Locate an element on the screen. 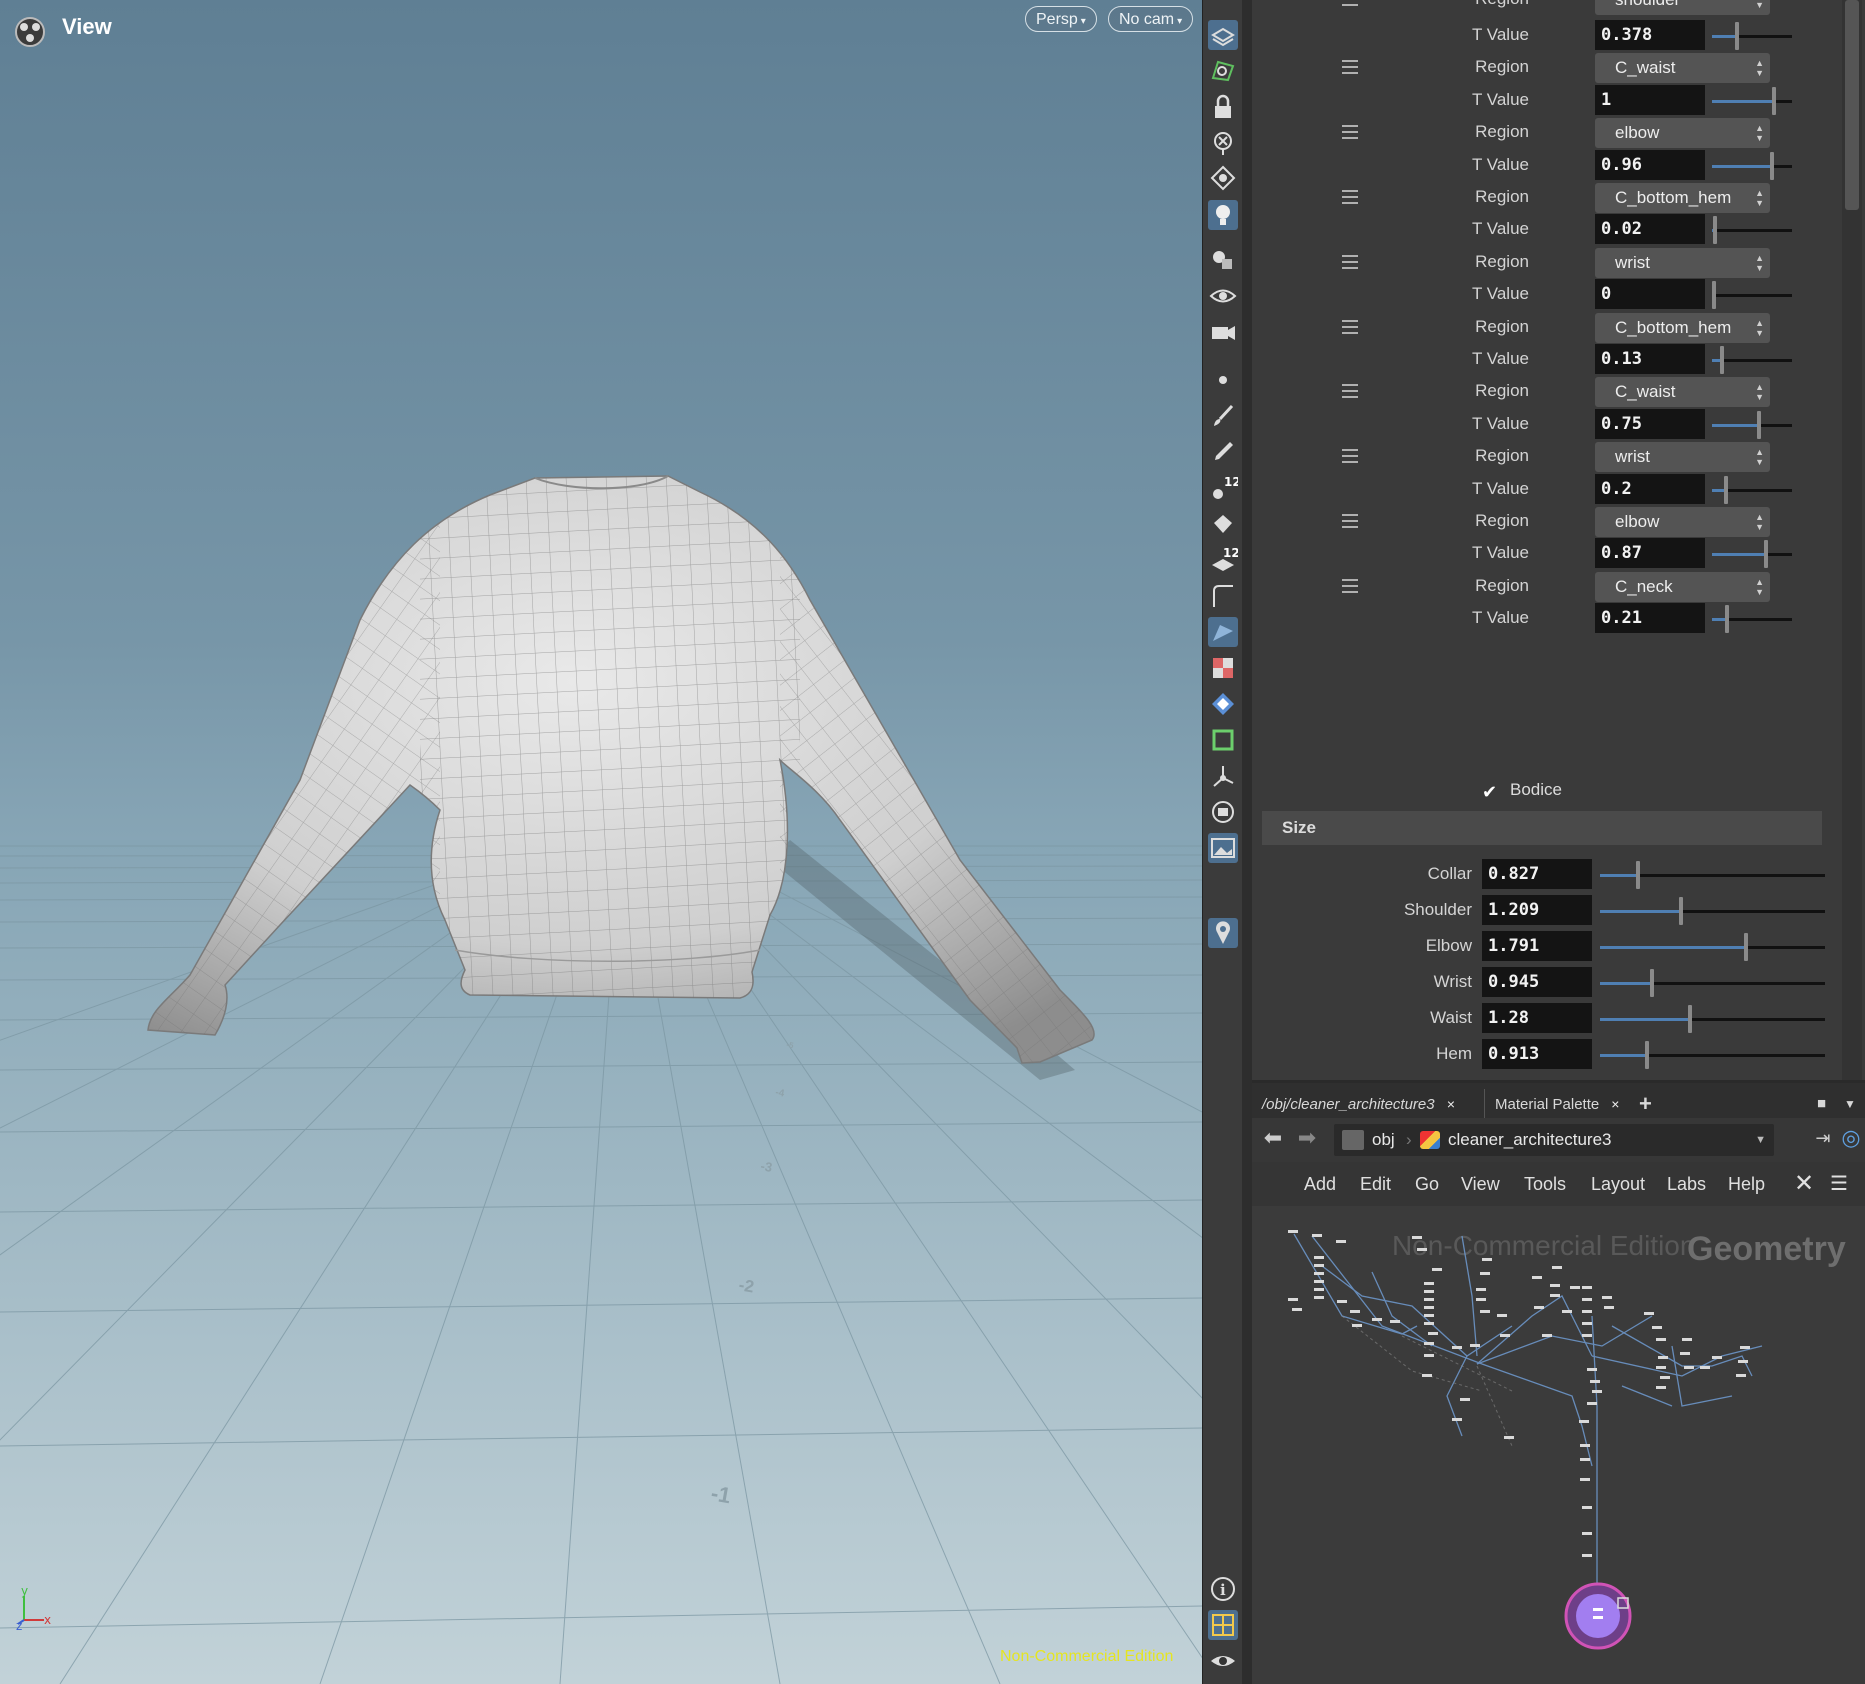 The height and width of the screenshot is (1684, 1865). size-section-header: Size is located at coordinates (1542, 828).